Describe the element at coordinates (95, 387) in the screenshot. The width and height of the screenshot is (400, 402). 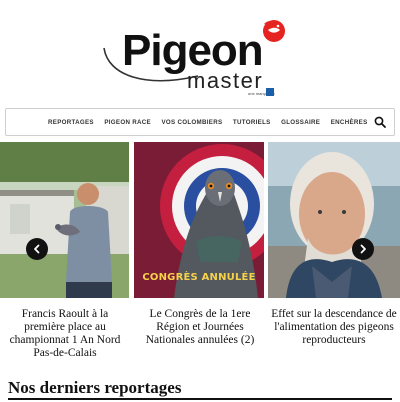
I see `section-title: Nos derniers reportages` at that location.